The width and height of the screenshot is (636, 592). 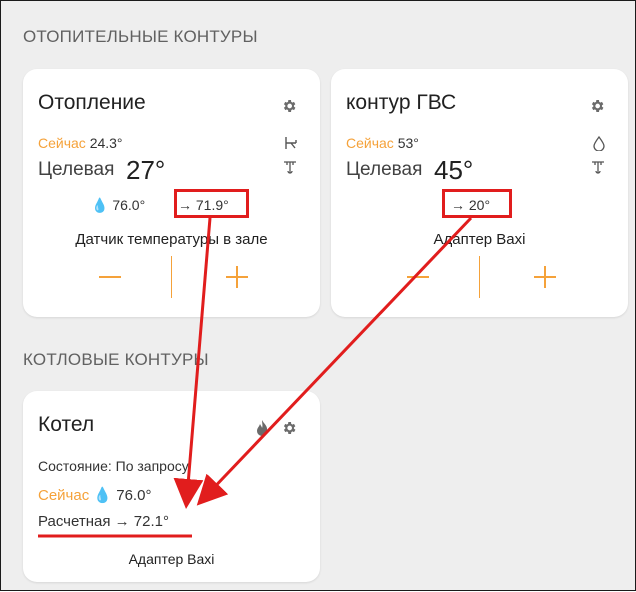 What do you see at coordinates (192, 363) in the screenshot?
I see `arrow-heating-to-calc` at bounding box center [192, 363].